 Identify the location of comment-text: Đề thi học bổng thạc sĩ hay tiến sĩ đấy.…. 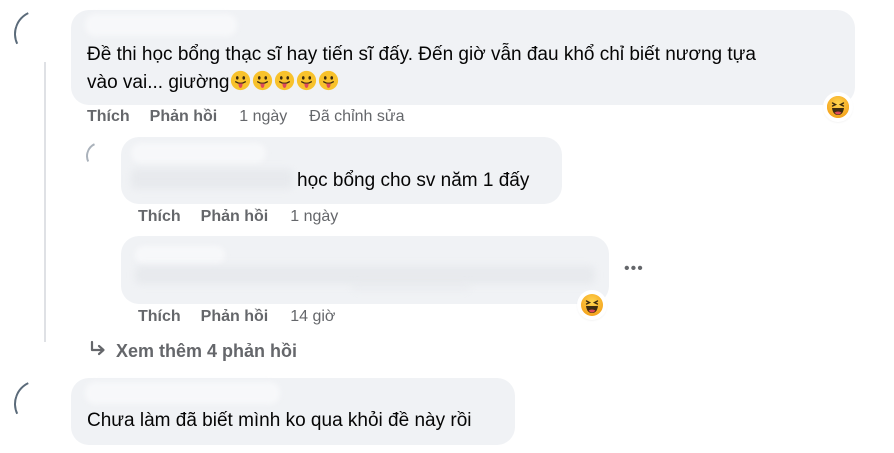
(421, 55).